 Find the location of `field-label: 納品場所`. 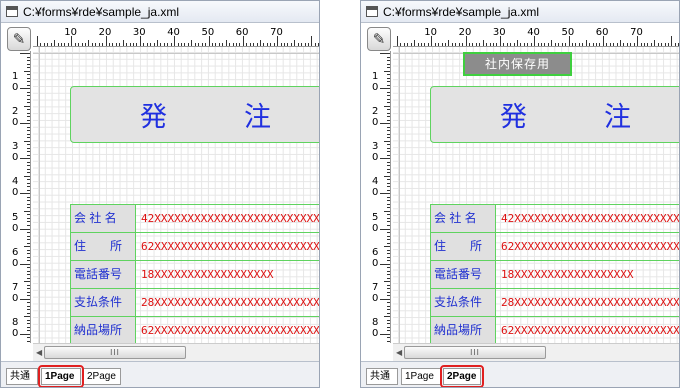

field-label: 納品場所 is located at coordinates (463, 330).